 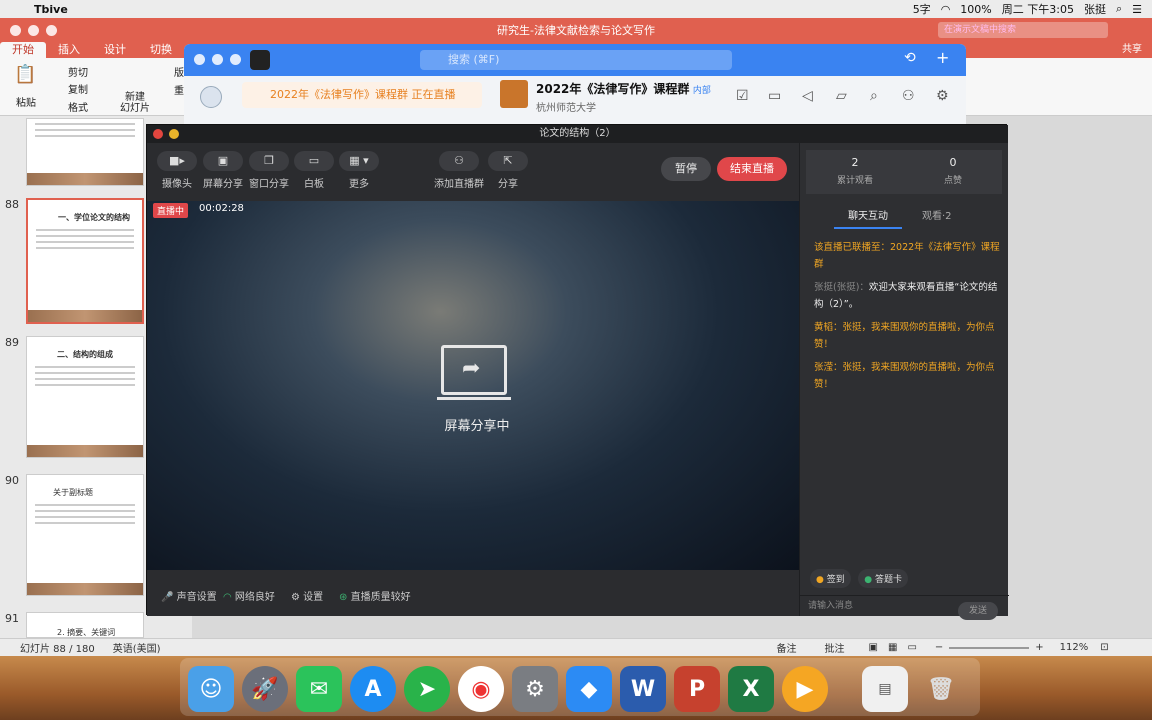 I want to click on excel-icon: X, so click(x=751, y=689).